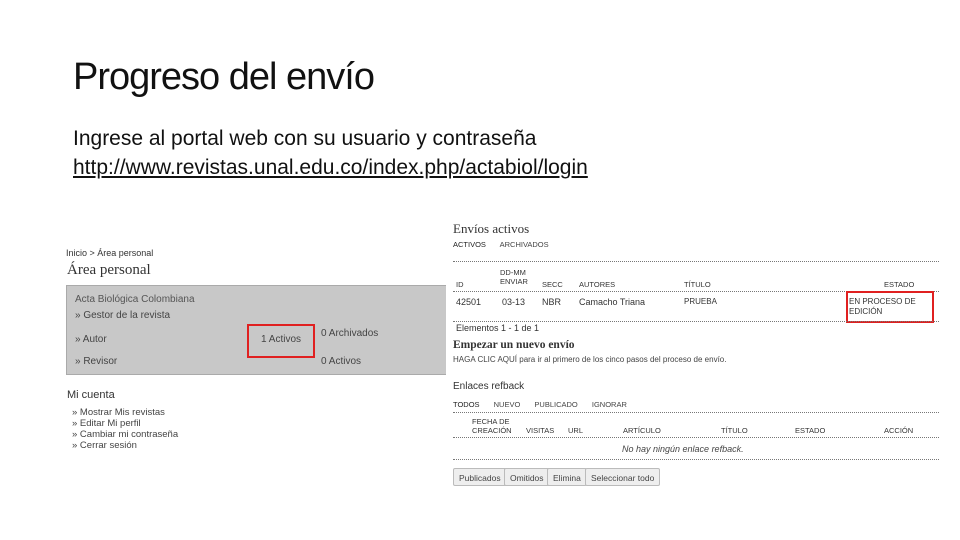 The height and width of the screenshot is (540, 960). Describe the element at coordinates (466, 404) in the screenshot. I see `tab-todos: TODOS` at that location.